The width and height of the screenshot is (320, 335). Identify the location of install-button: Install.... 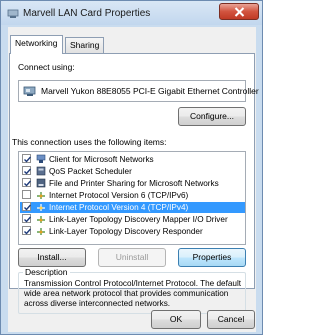
(52, 257).